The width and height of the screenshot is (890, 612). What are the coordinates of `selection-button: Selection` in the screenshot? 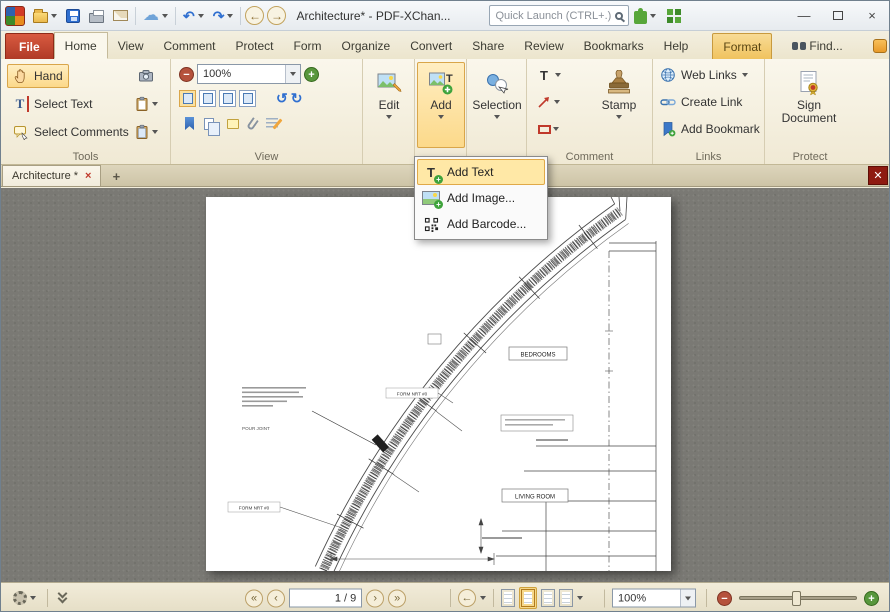 It's located at (497, 105).